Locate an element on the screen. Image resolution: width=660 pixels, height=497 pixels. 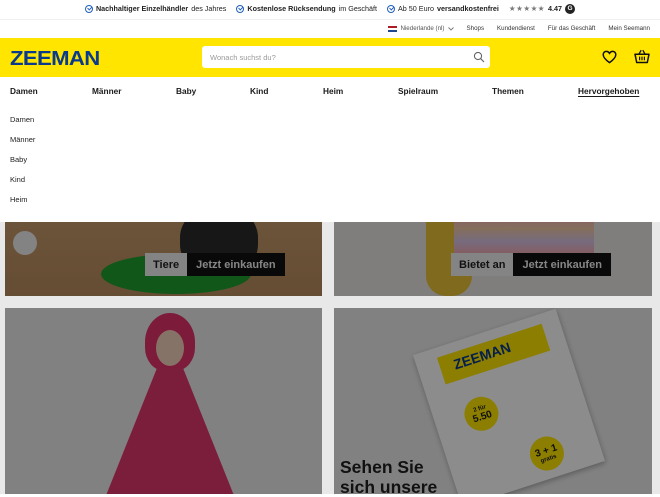
dropdown-item-kind: Kind is located at coordinates (17, 179).